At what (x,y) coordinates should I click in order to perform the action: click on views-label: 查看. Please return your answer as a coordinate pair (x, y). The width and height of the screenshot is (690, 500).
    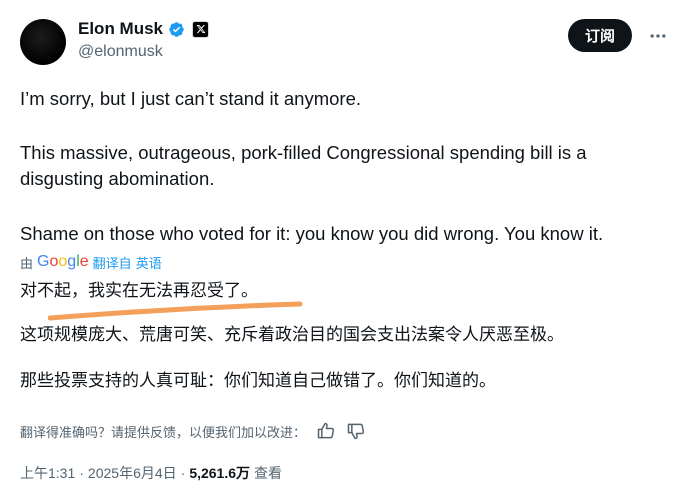
    Looking at the image, I should click on (268, 473).